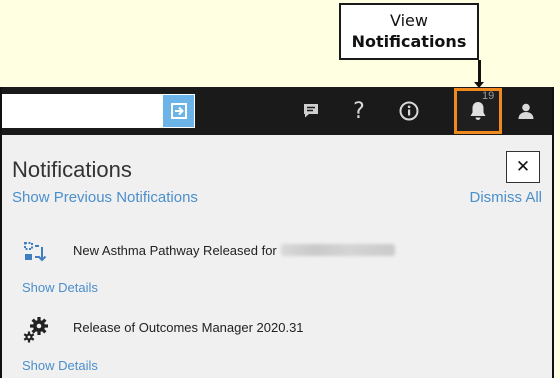 The image size is (560, 378). I want to click on callout-pointer-line, so click(479, 72).